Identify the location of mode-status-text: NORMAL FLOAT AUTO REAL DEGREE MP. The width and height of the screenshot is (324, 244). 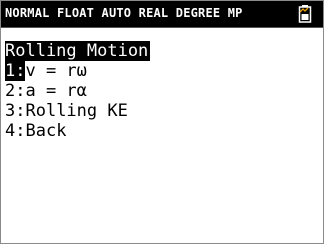
(124, 13).